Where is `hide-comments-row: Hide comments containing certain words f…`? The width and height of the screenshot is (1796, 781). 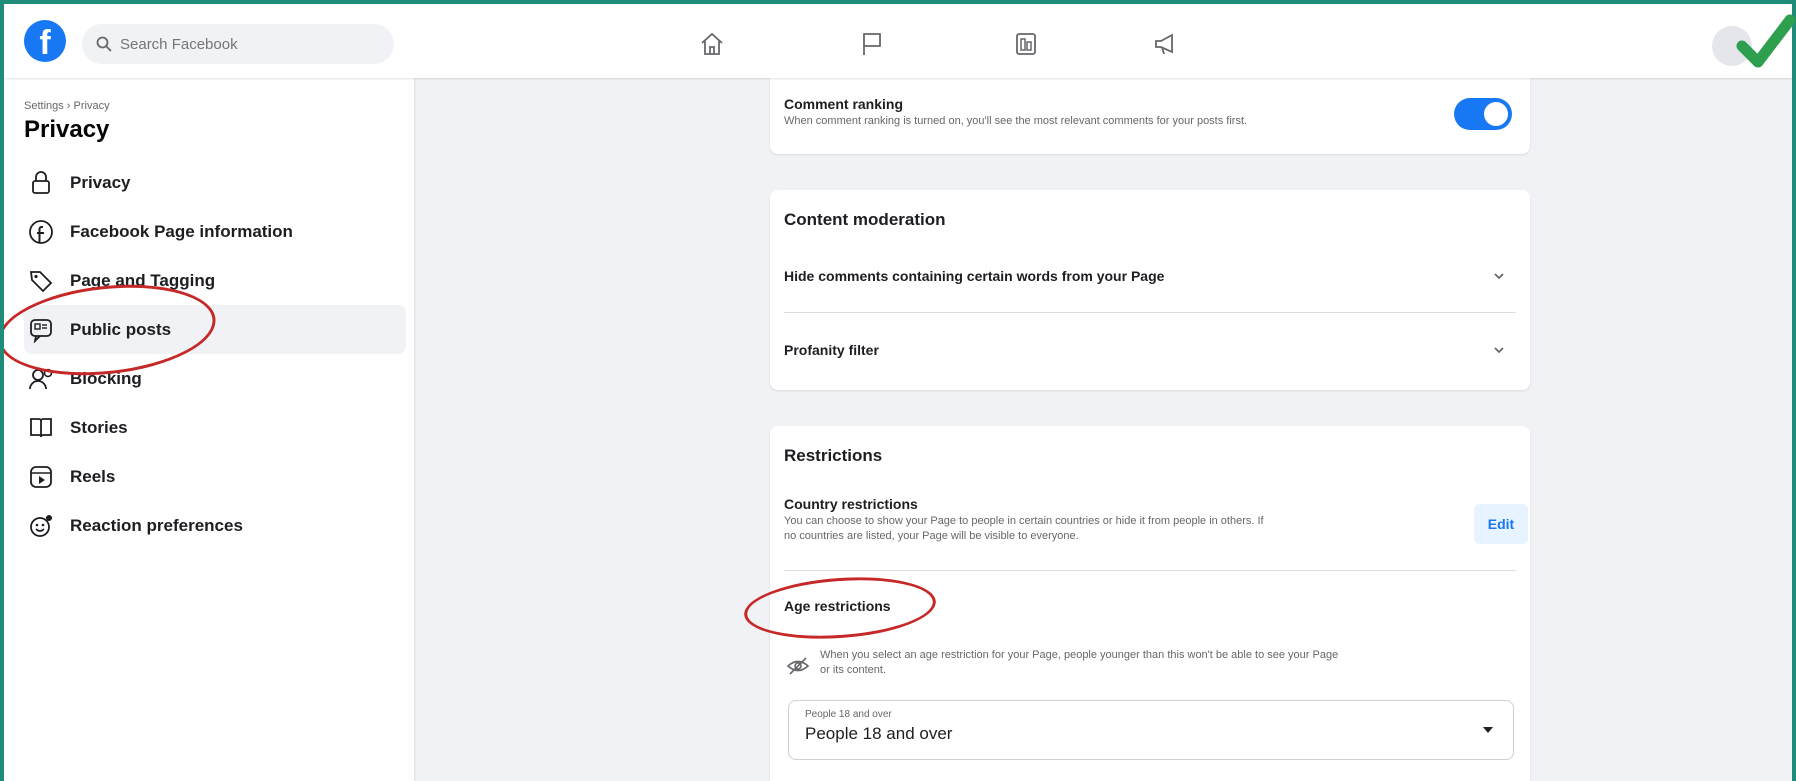 hide-comments-row: Hide comments containing certain words f… is located at coordinates (1150, 276).